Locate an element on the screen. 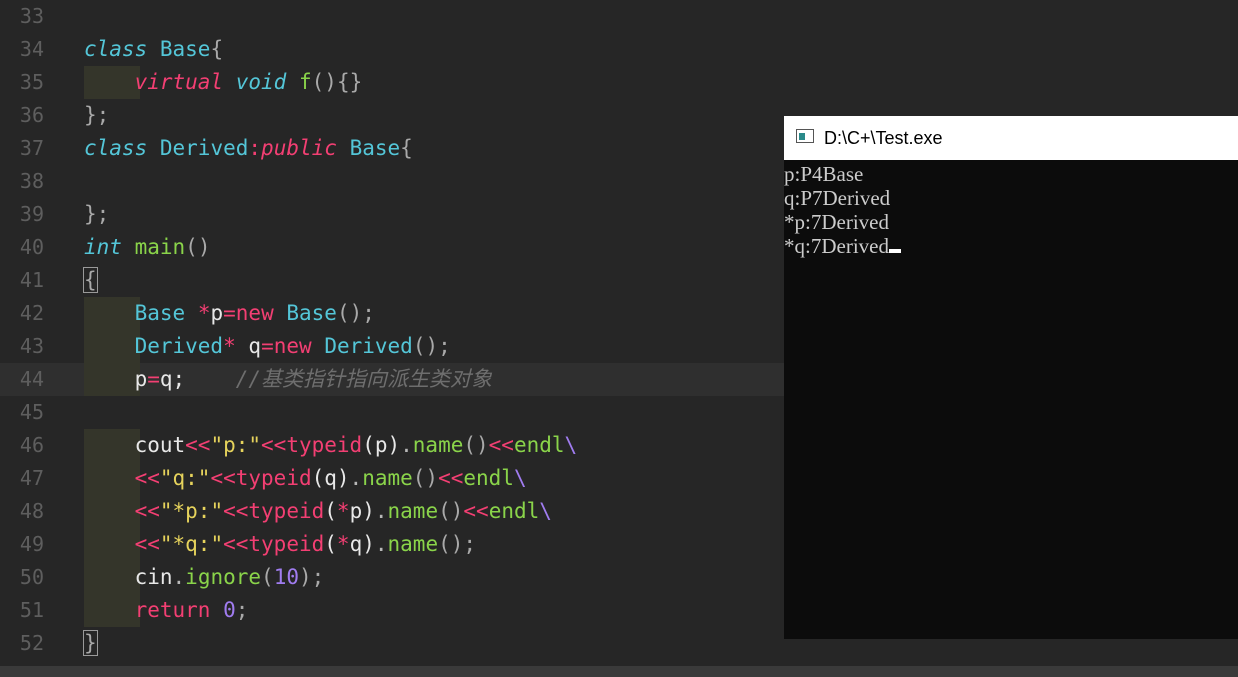 This screenshot has width=1238, height=677. code-text: { is located at coordinates (90, 280).